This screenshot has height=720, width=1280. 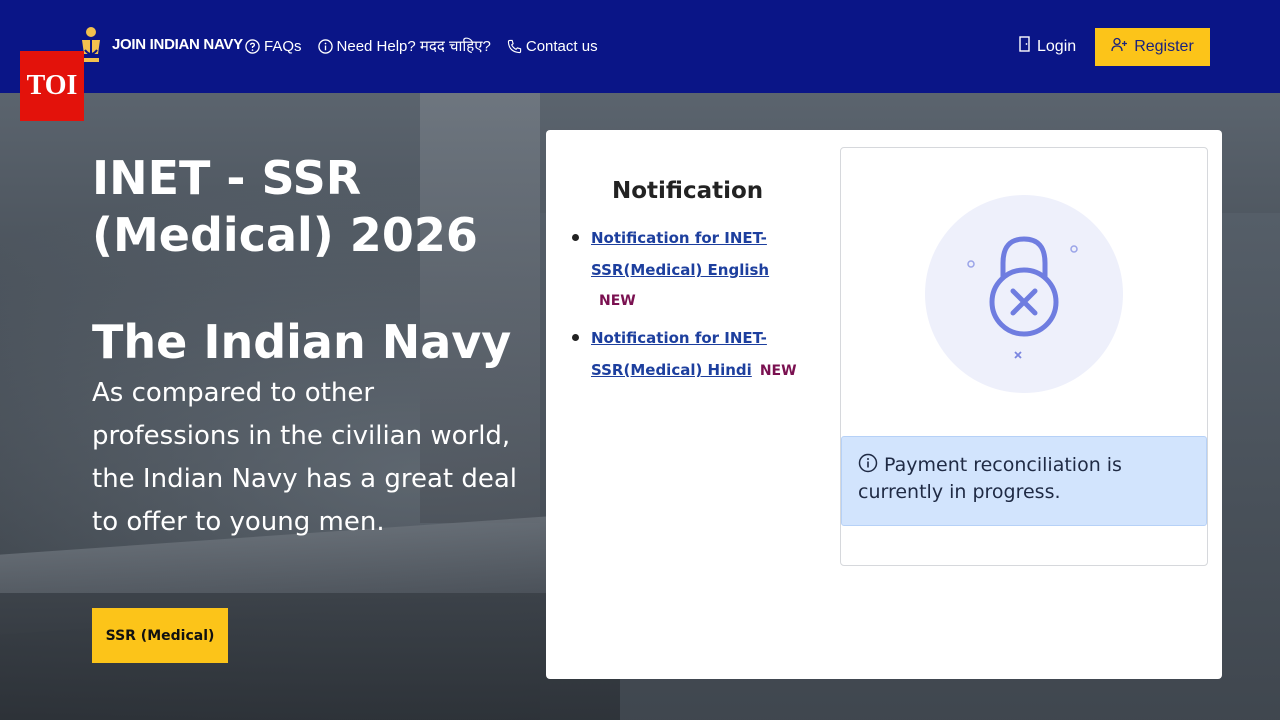 I want to click on nav-faqs-label: FAQs, so click(x=283, y=46).